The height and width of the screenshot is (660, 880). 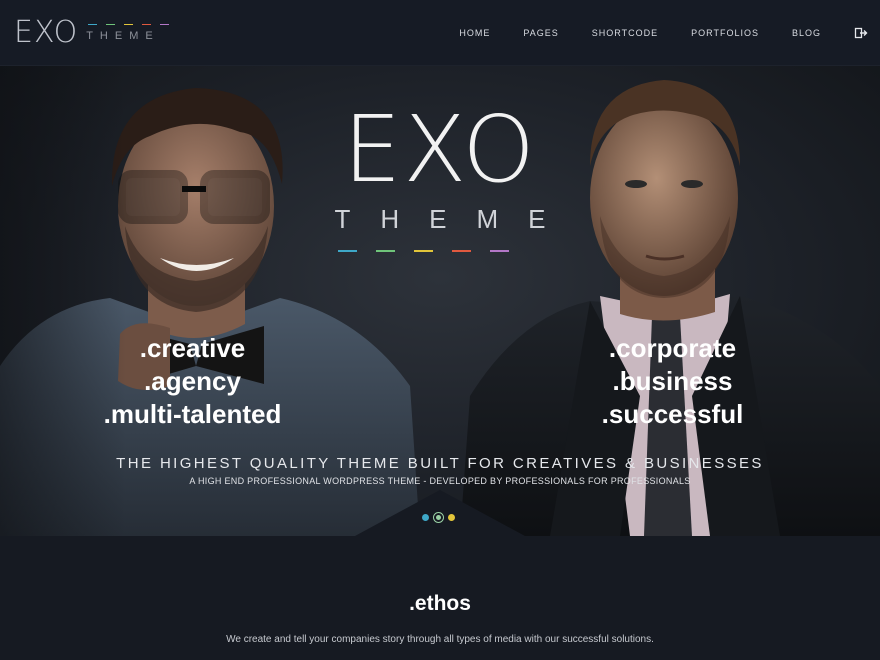 I want to click on logo-color-bars, so click(x=128, y=24).